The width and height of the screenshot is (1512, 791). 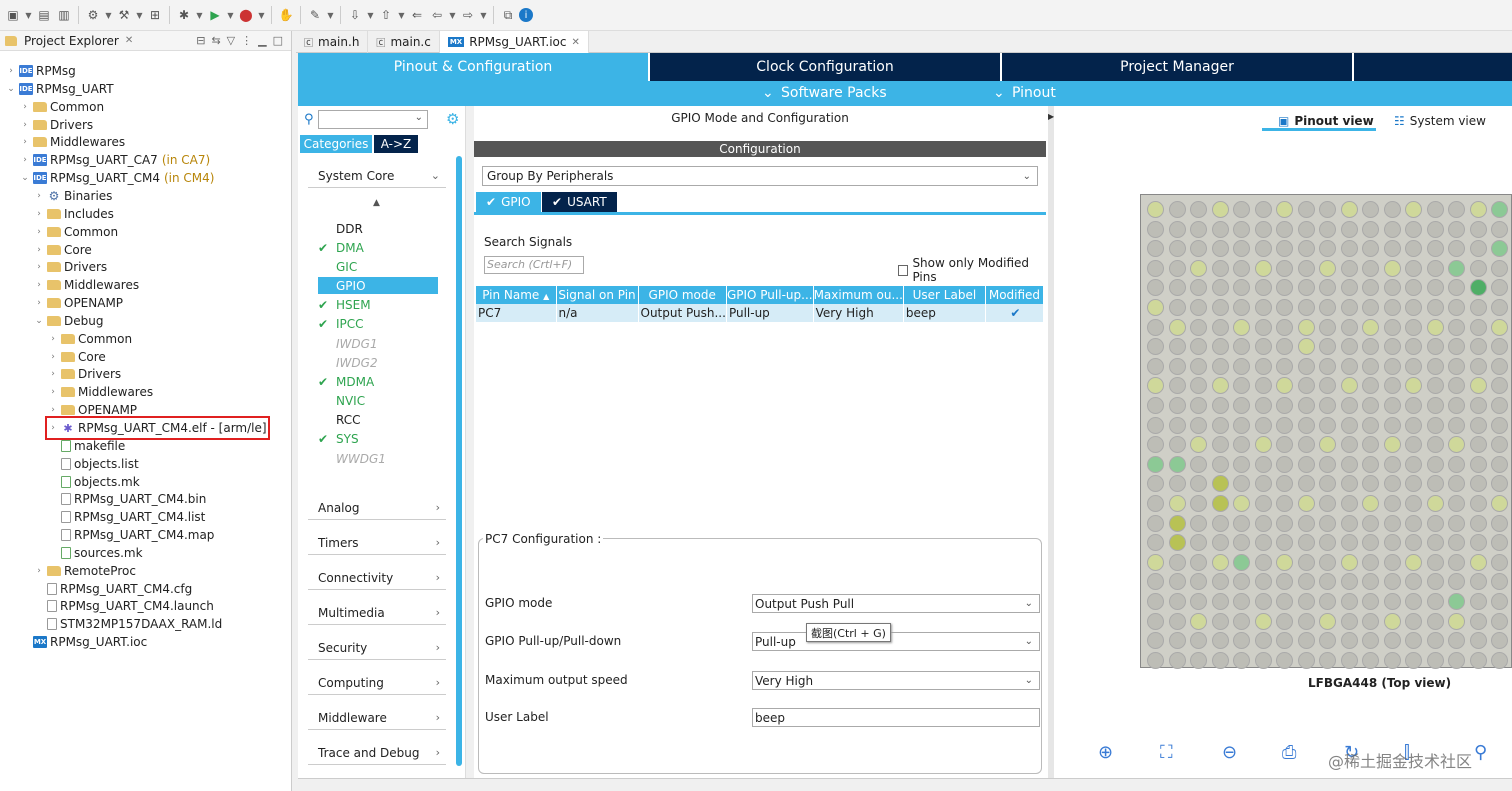 What do you see at coordinates (452, 15) in the screenshot?
I see `back-dropdown-icon: ▼` at bounding box center [452, 15].